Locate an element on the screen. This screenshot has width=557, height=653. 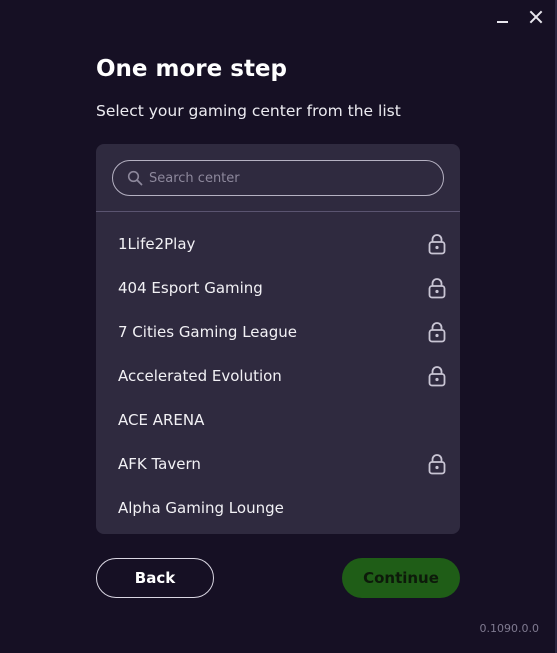
search-box is located at coordinates (278, 178).